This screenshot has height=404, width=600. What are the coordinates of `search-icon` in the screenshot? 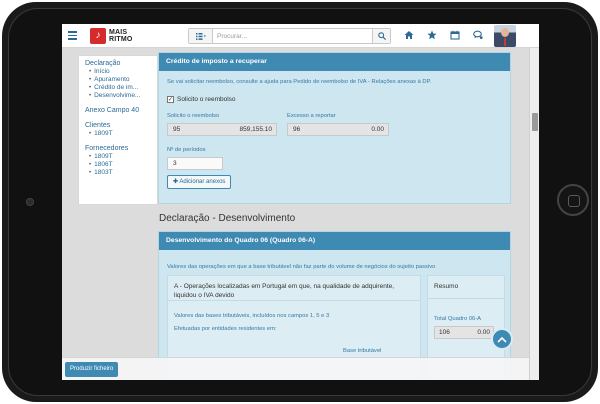 It's located at (381, 36).